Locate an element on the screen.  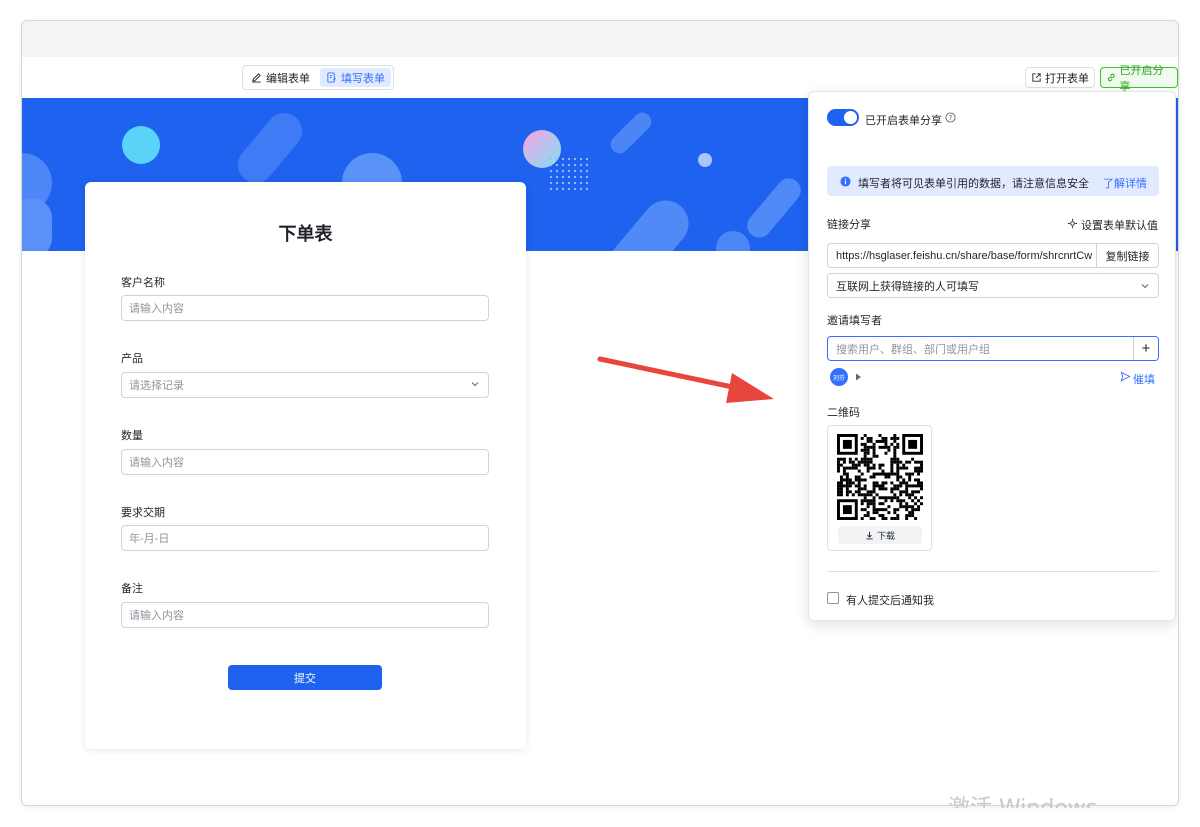
qr-title: 二维码 is located at coordinates (843, 413).